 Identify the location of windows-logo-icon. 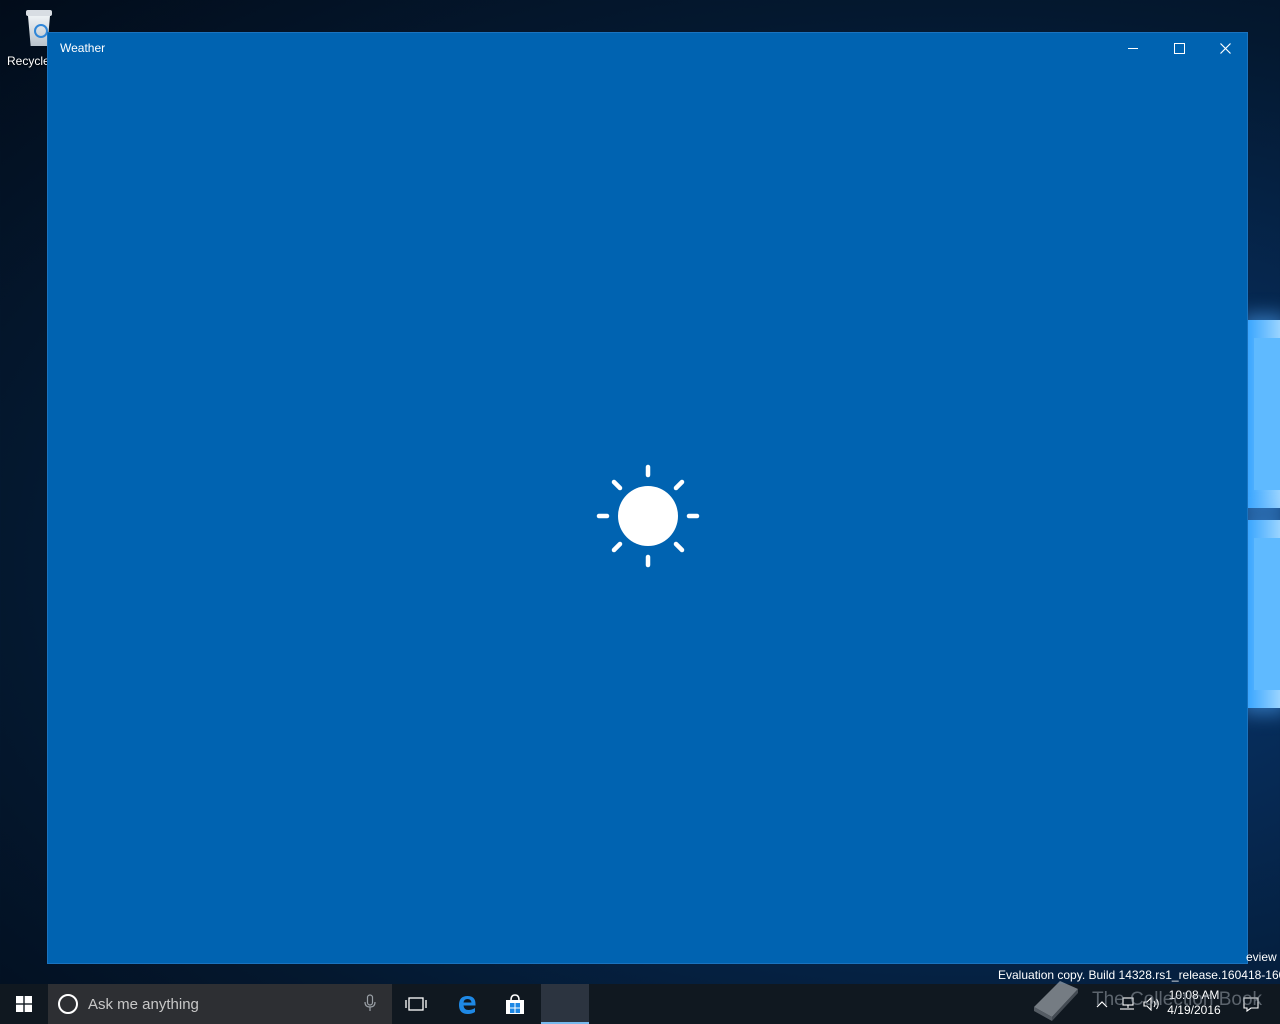
(24, 1004).